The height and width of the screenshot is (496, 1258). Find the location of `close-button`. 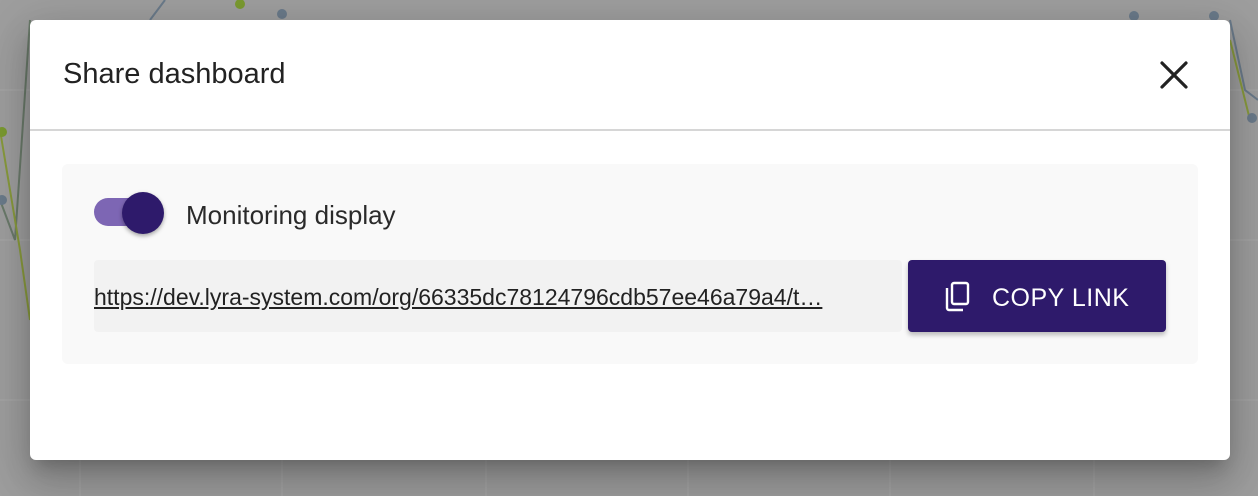

close-button is located at coordinates (1174, 75).